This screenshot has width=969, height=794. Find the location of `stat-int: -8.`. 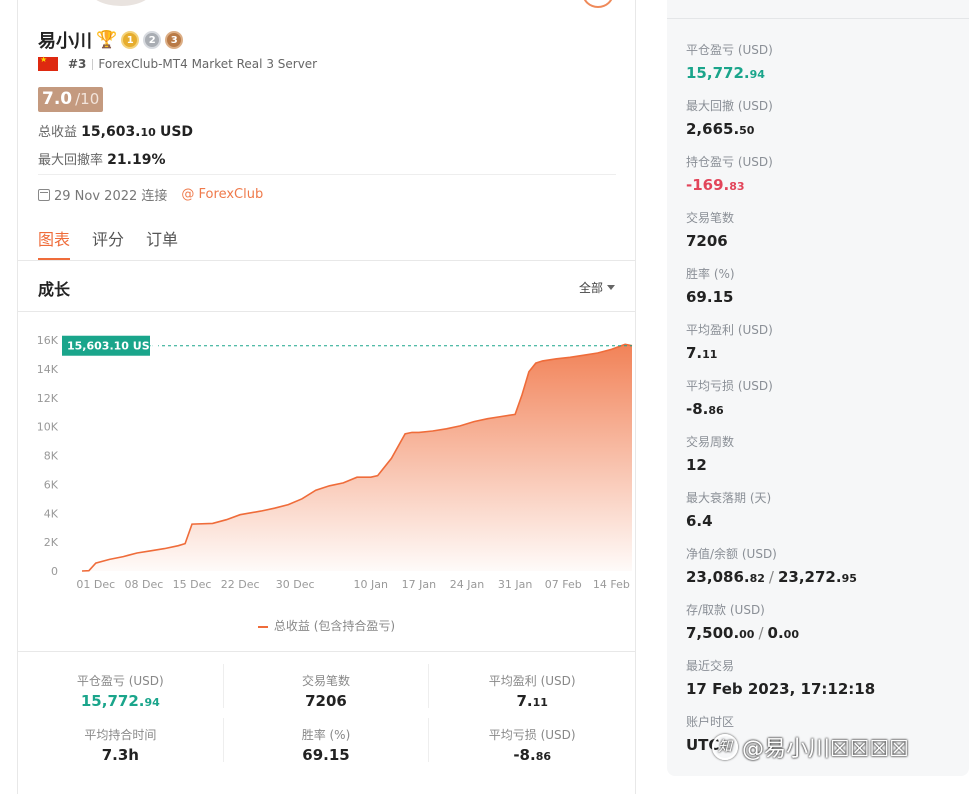

stat-int: -8. is located at coordinates (524, 755).